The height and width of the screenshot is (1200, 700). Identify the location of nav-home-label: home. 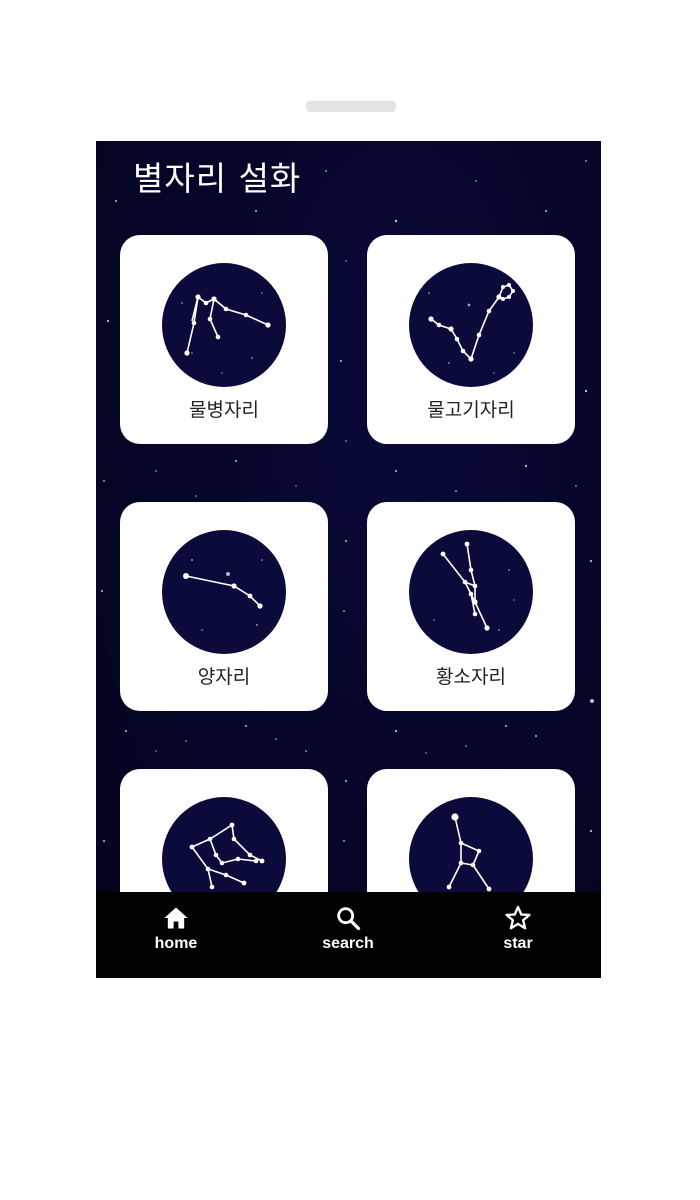
(176, 943).